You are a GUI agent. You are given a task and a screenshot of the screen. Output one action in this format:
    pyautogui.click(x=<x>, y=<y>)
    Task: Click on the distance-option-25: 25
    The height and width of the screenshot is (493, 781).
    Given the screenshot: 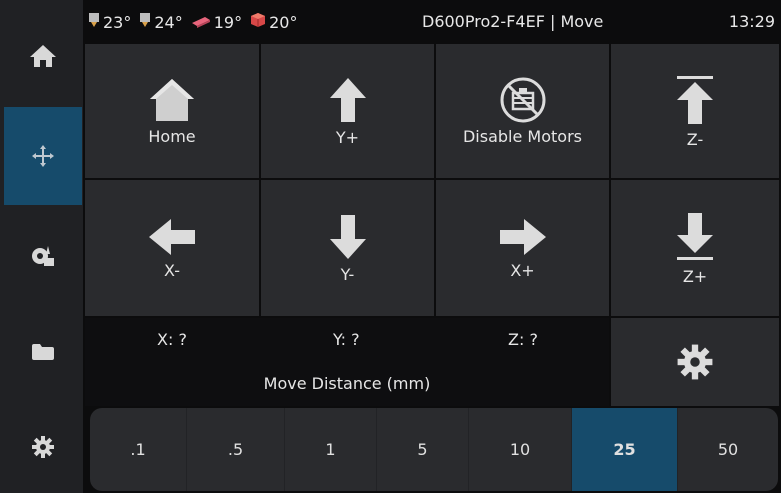 What is the action you would take?
    pyautogui.click(x=625, y=449)
    